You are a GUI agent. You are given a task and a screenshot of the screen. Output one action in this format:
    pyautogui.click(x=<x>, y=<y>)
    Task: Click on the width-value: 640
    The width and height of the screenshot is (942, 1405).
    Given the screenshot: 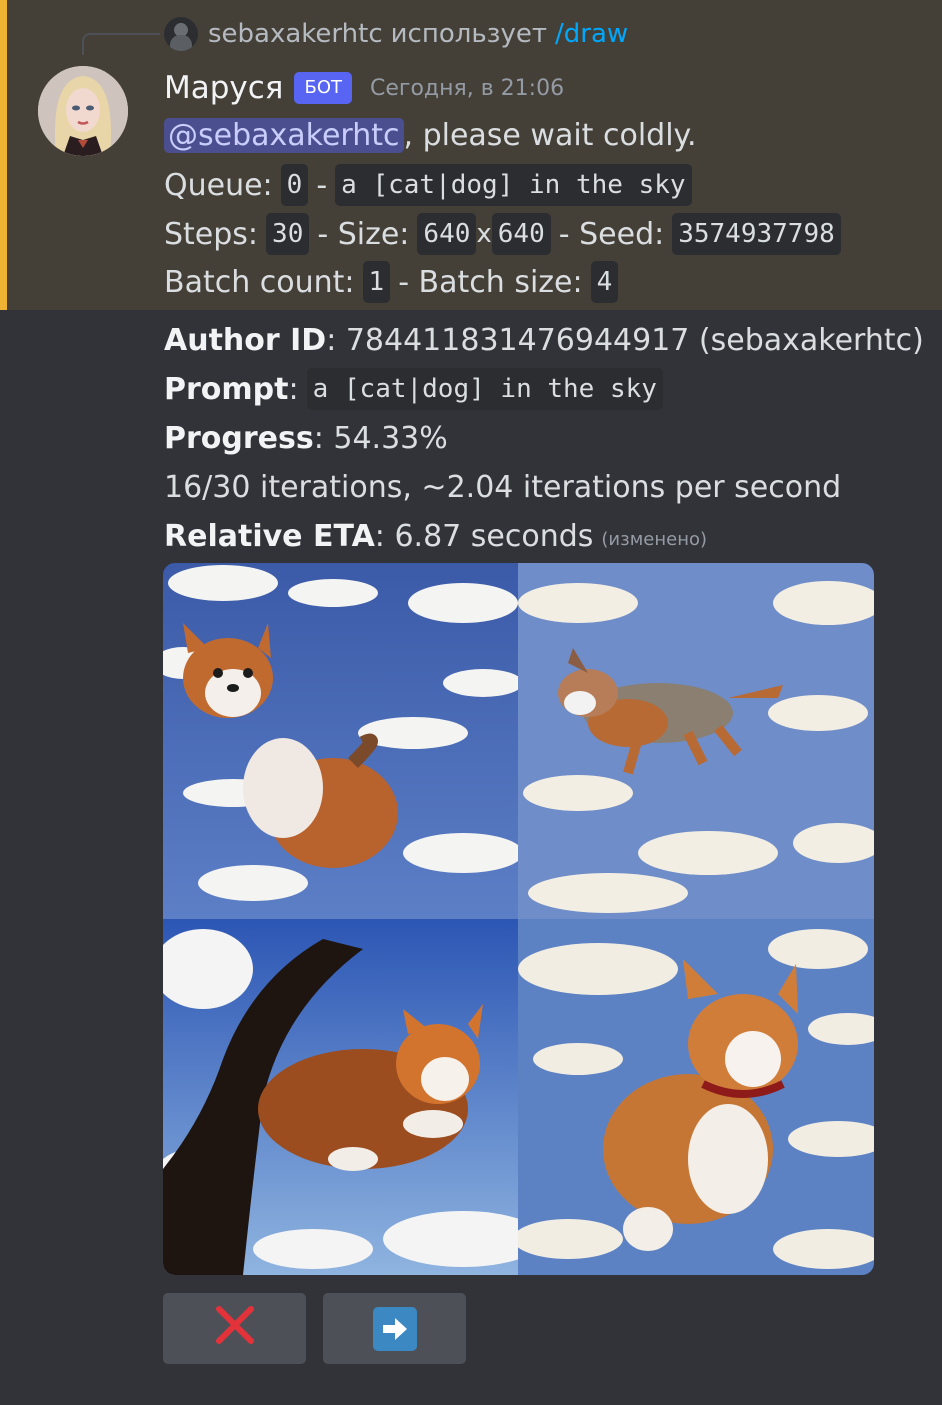 What is the action you would take?
    pyautogui.click(x=447, y=234)
    